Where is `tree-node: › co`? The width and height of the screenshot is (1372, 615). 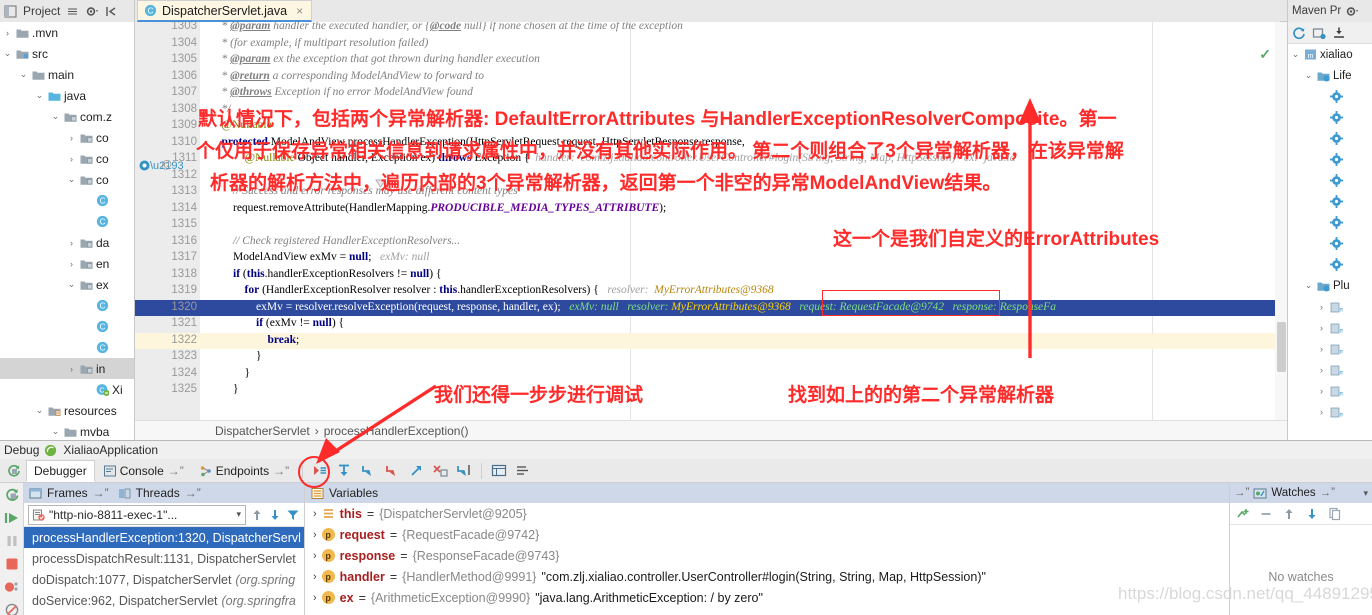
tree-node: › co is located at coordinates (67, 137).